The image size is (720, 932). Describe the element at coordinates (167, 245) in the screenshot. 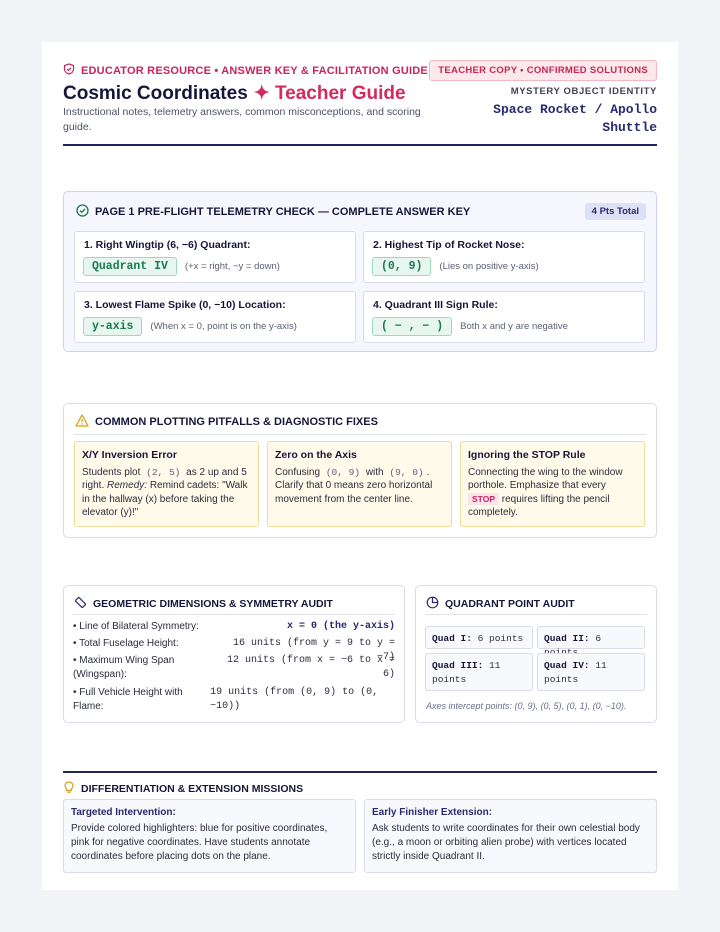

I see `answer-label: 1. Right Wingtip (6, −6) Quadrant:` at that location.